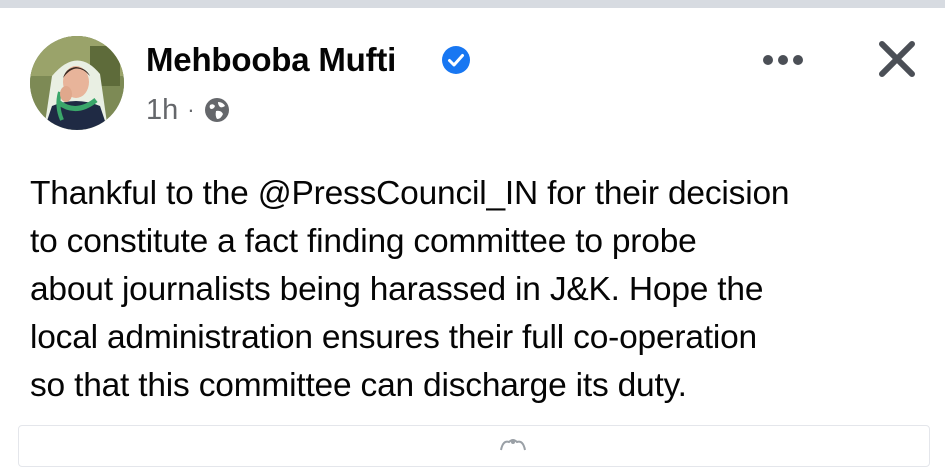  What do you see at coordinates (472, 4) in the screenshot?
I see `feed-background-strip` at bounding box center [472, 4].